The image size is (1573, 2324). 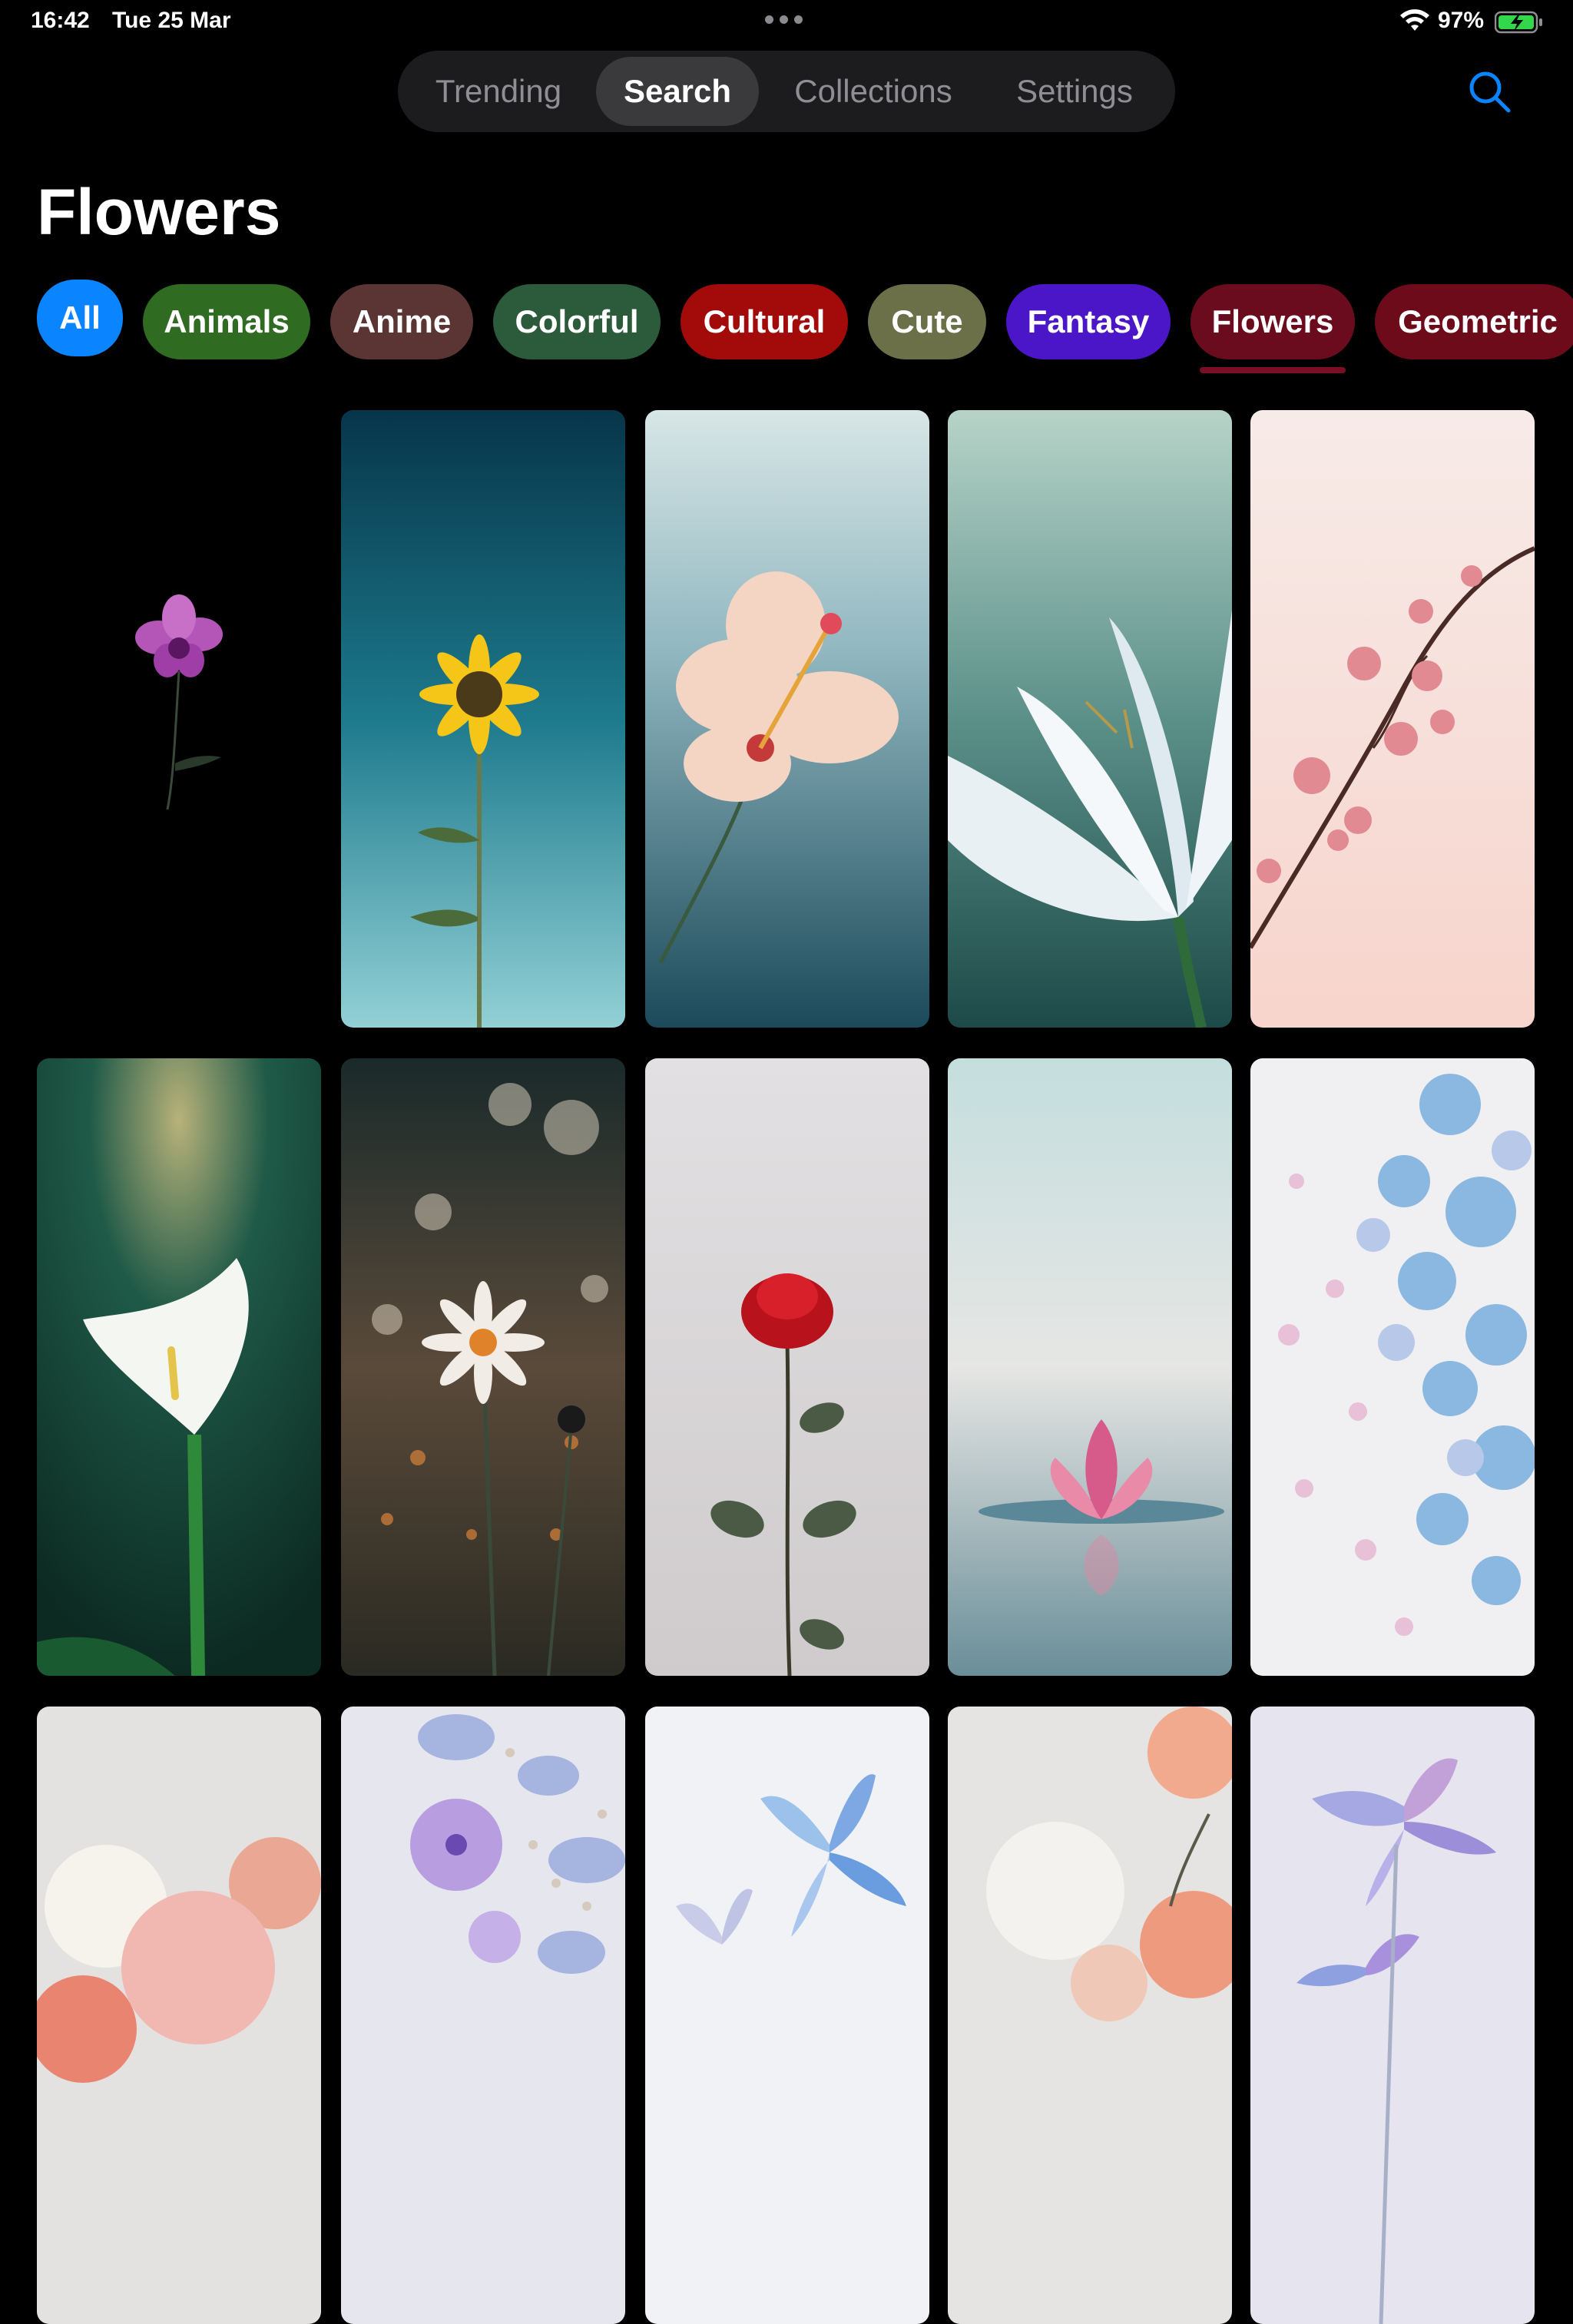 What do you see at coordinates (1474, 321) in the screenshot?
I see `chip-geometric: Geometric` at bounding box center [1474, 321].